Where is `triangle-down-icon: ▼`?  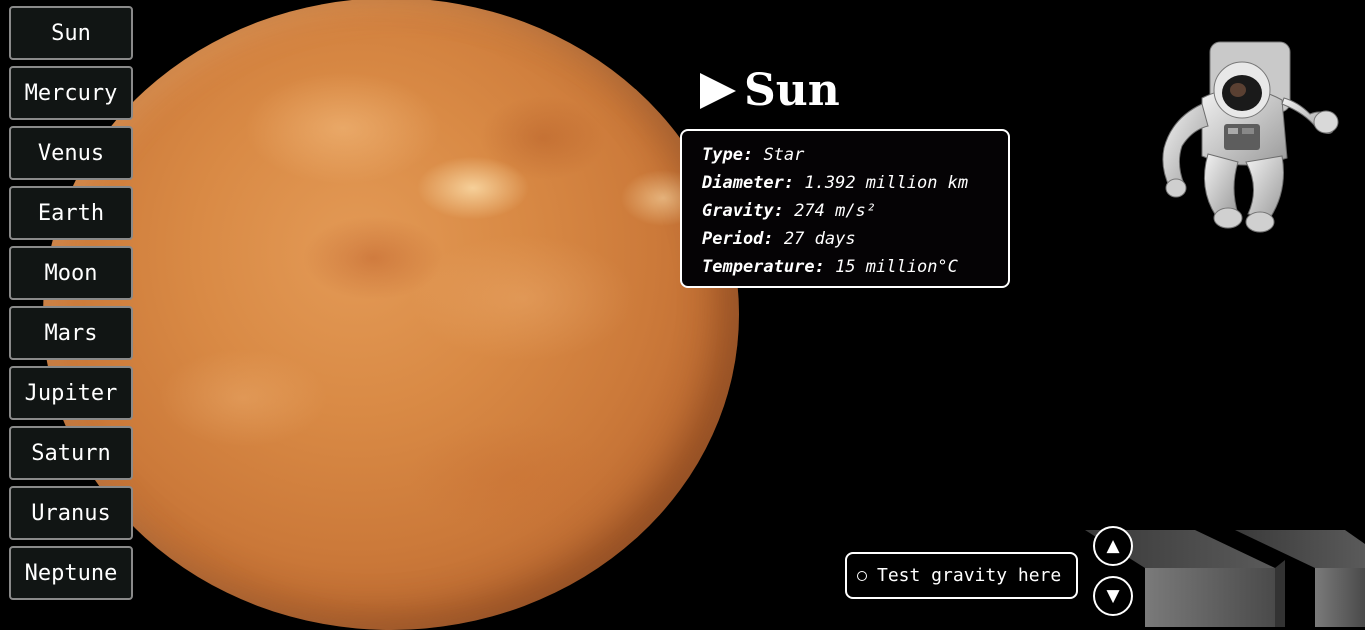 triangle-down-icon: ▼ is located at coordinates (1113, 596).